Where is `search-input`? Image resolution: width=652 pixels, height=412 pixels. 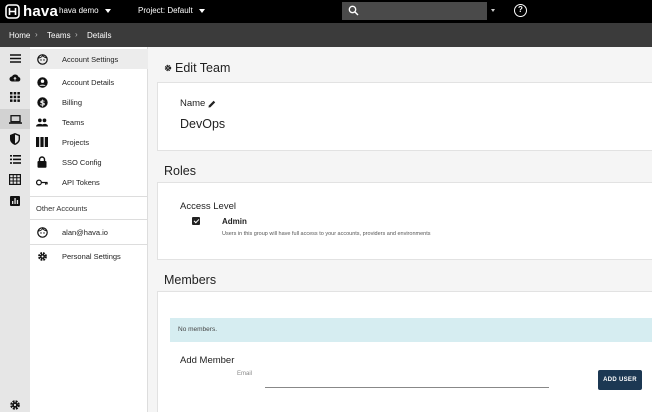 search-input is located at coordinates (422, 11).